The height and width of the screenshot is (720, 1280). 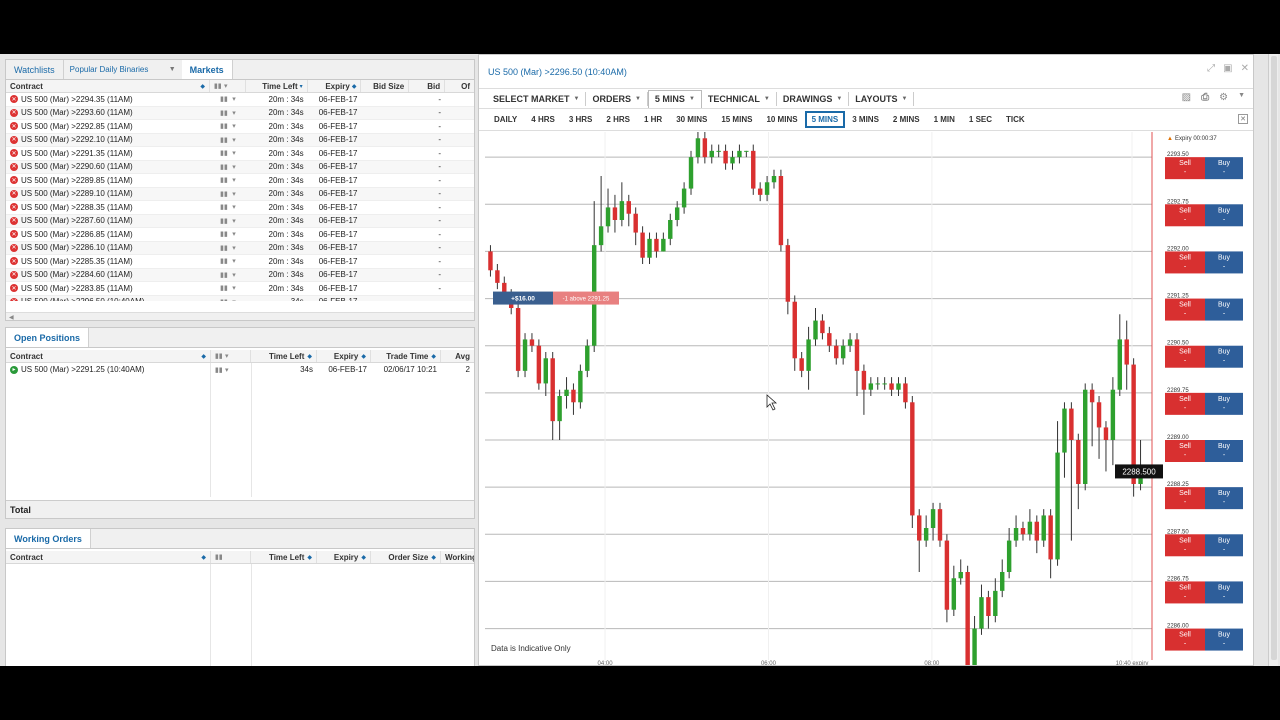 I want to click on timeframe-15-mins: 15 MINS, so click(x=736, y=119).